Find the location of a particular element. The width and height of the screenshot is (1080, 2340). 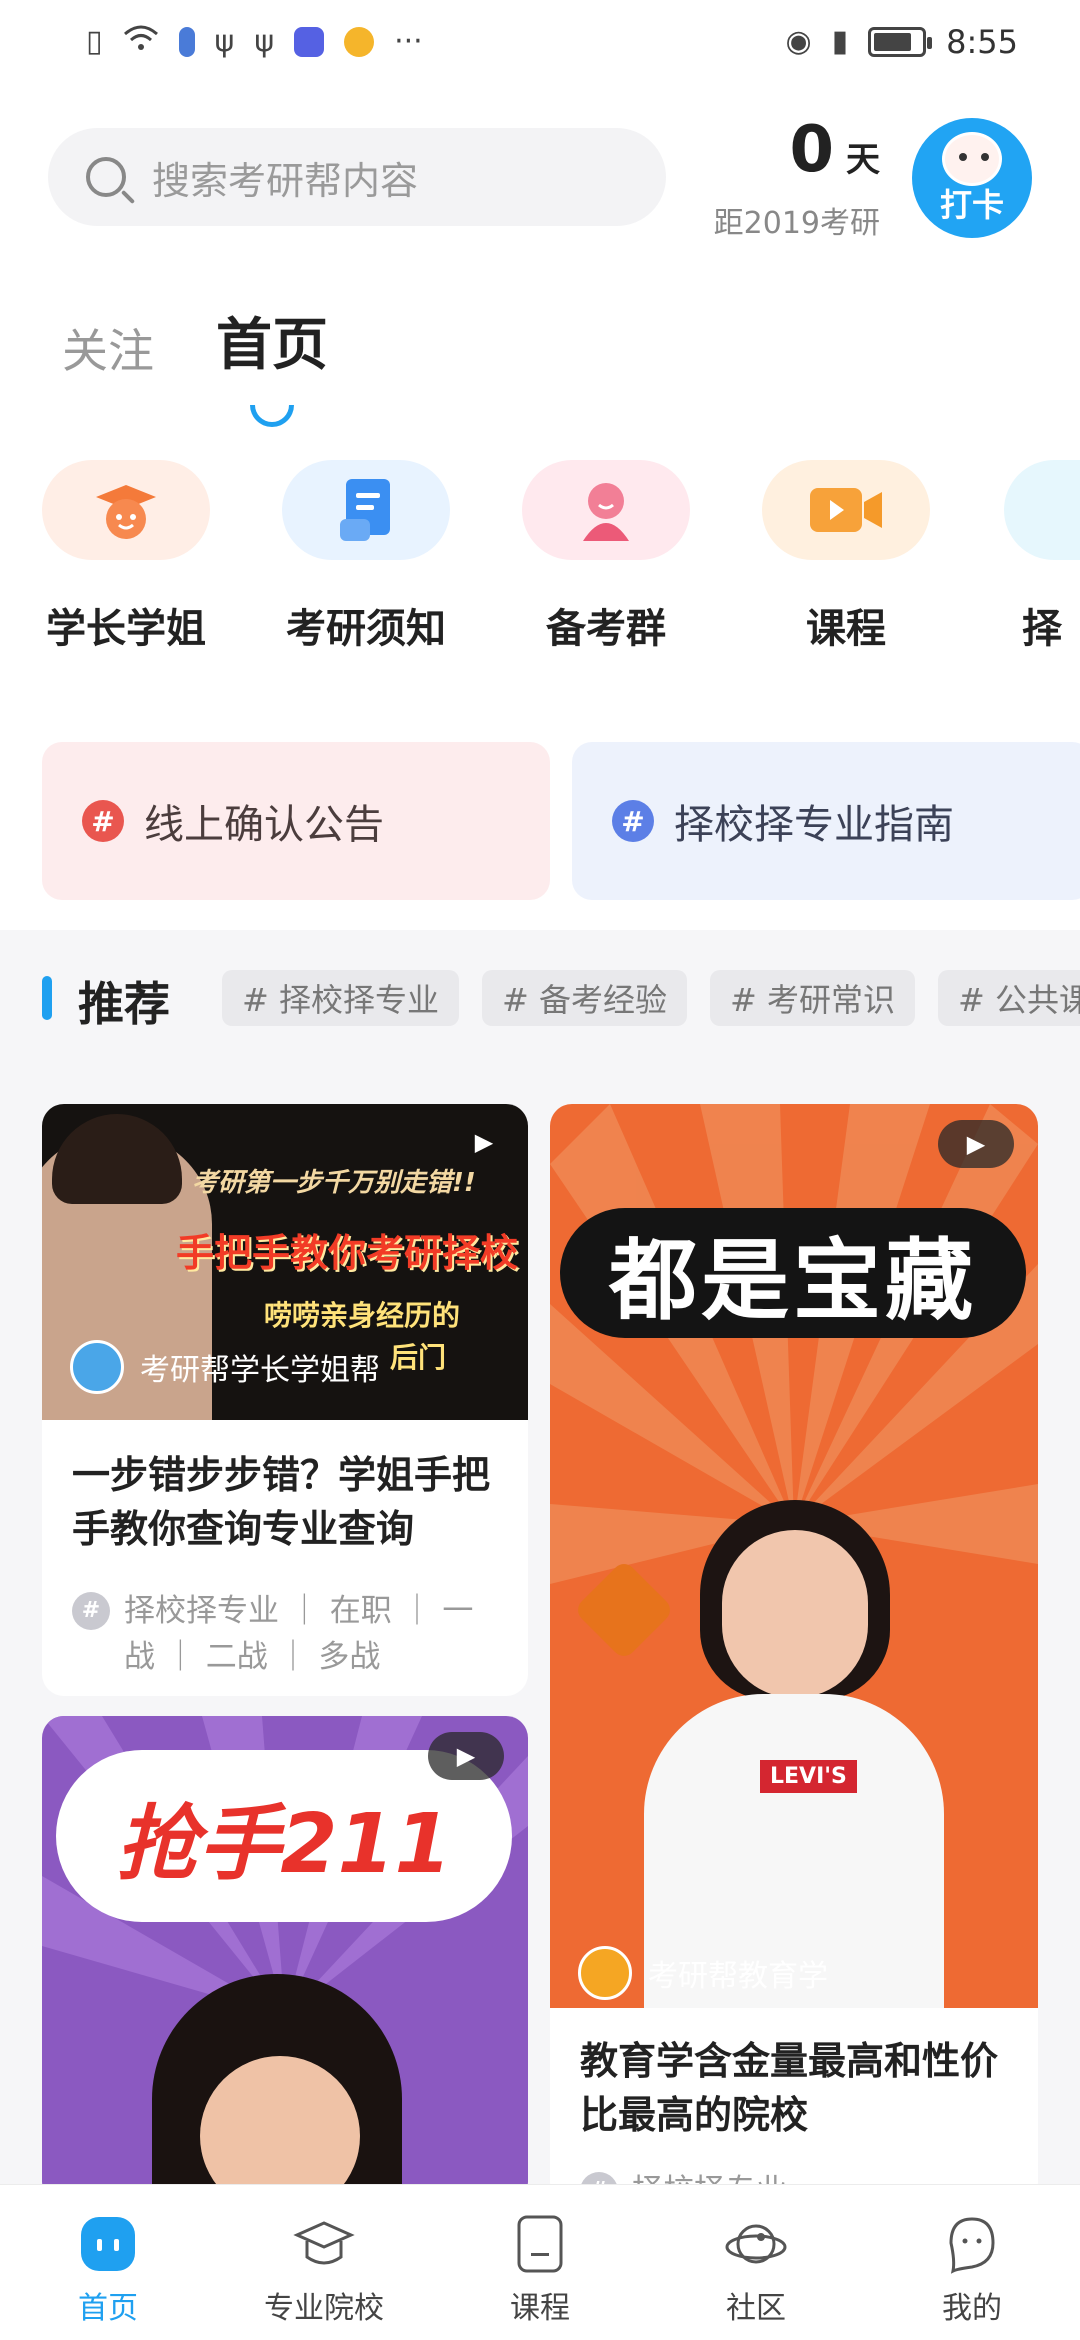

feed-tabs: 关注 首页 is located at coordinates (195, 363).